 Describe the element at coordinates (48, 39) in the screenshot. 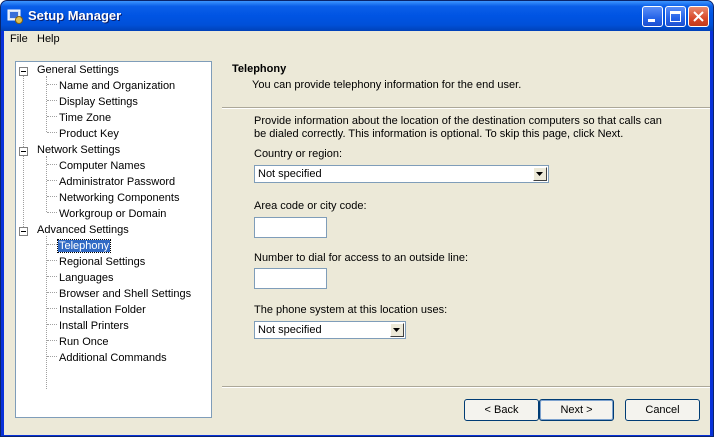

I see `menu-help: Help` at that location.